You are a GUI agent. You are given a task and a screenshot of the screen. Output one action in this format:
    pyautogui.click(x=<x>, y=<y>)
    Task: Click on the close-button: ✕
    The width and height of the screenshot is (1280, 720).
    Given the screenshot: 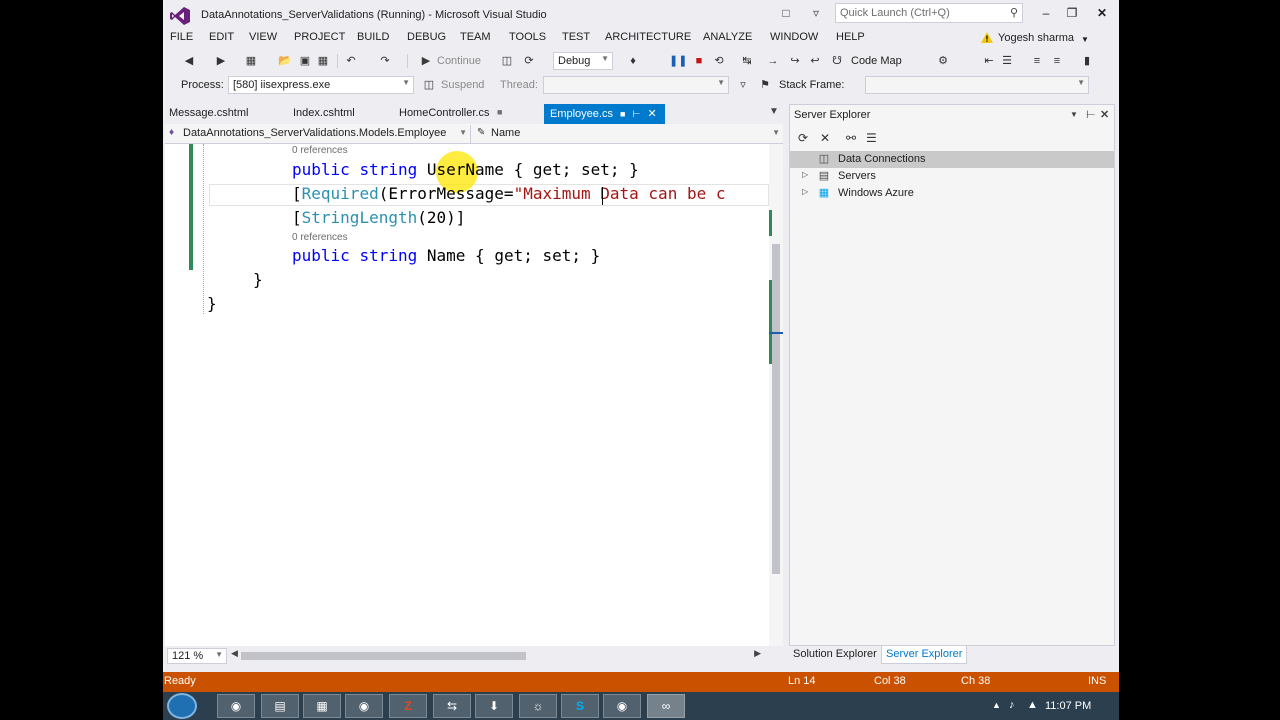 What is the action you would take?
    pyautogui.click(x=1102, y=13)
    